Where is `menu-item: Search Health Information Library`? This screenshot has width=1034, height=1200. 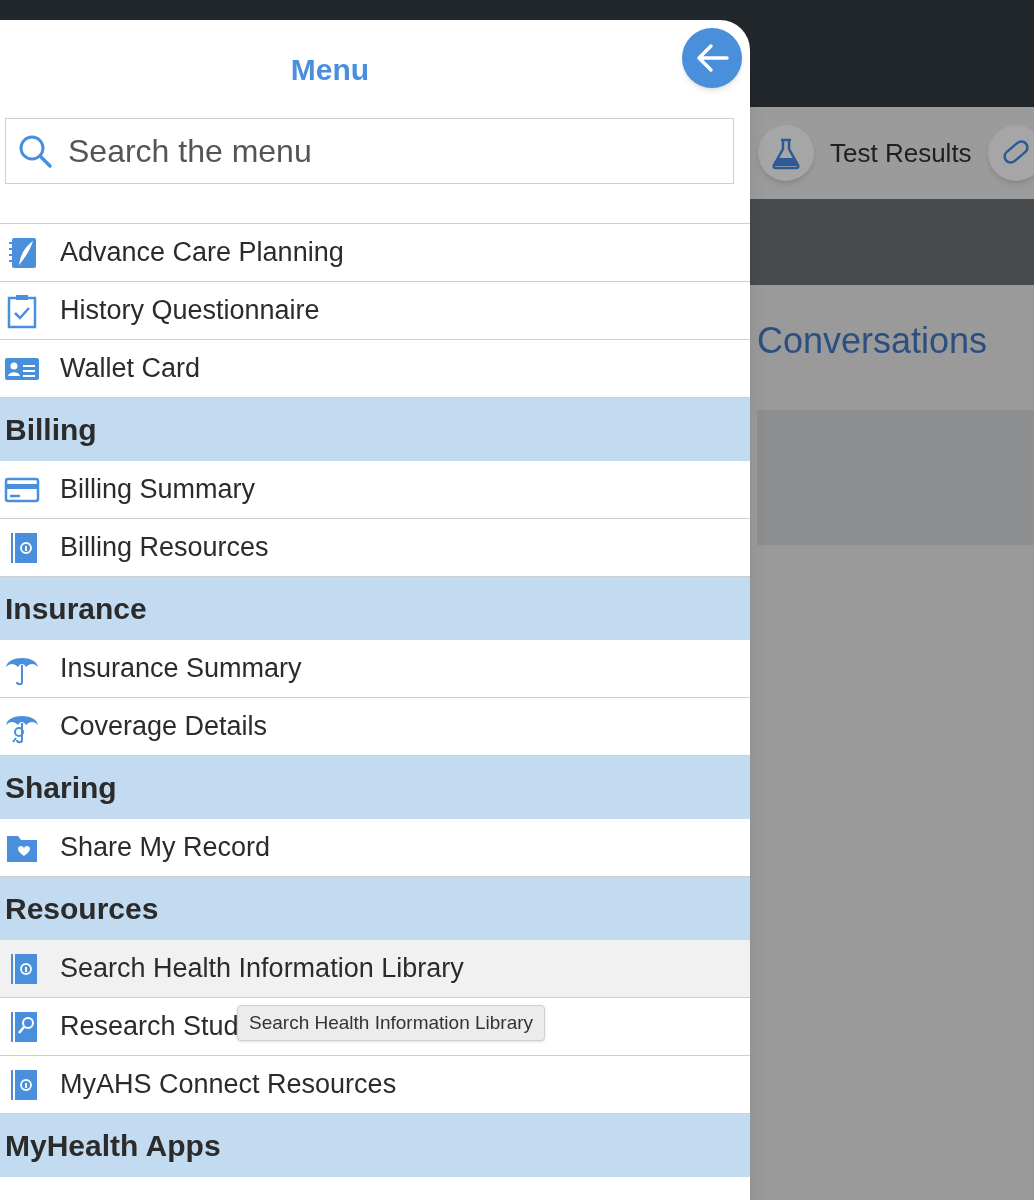
menu-item: Search Health Information Library is located at coordinates (375, 969).